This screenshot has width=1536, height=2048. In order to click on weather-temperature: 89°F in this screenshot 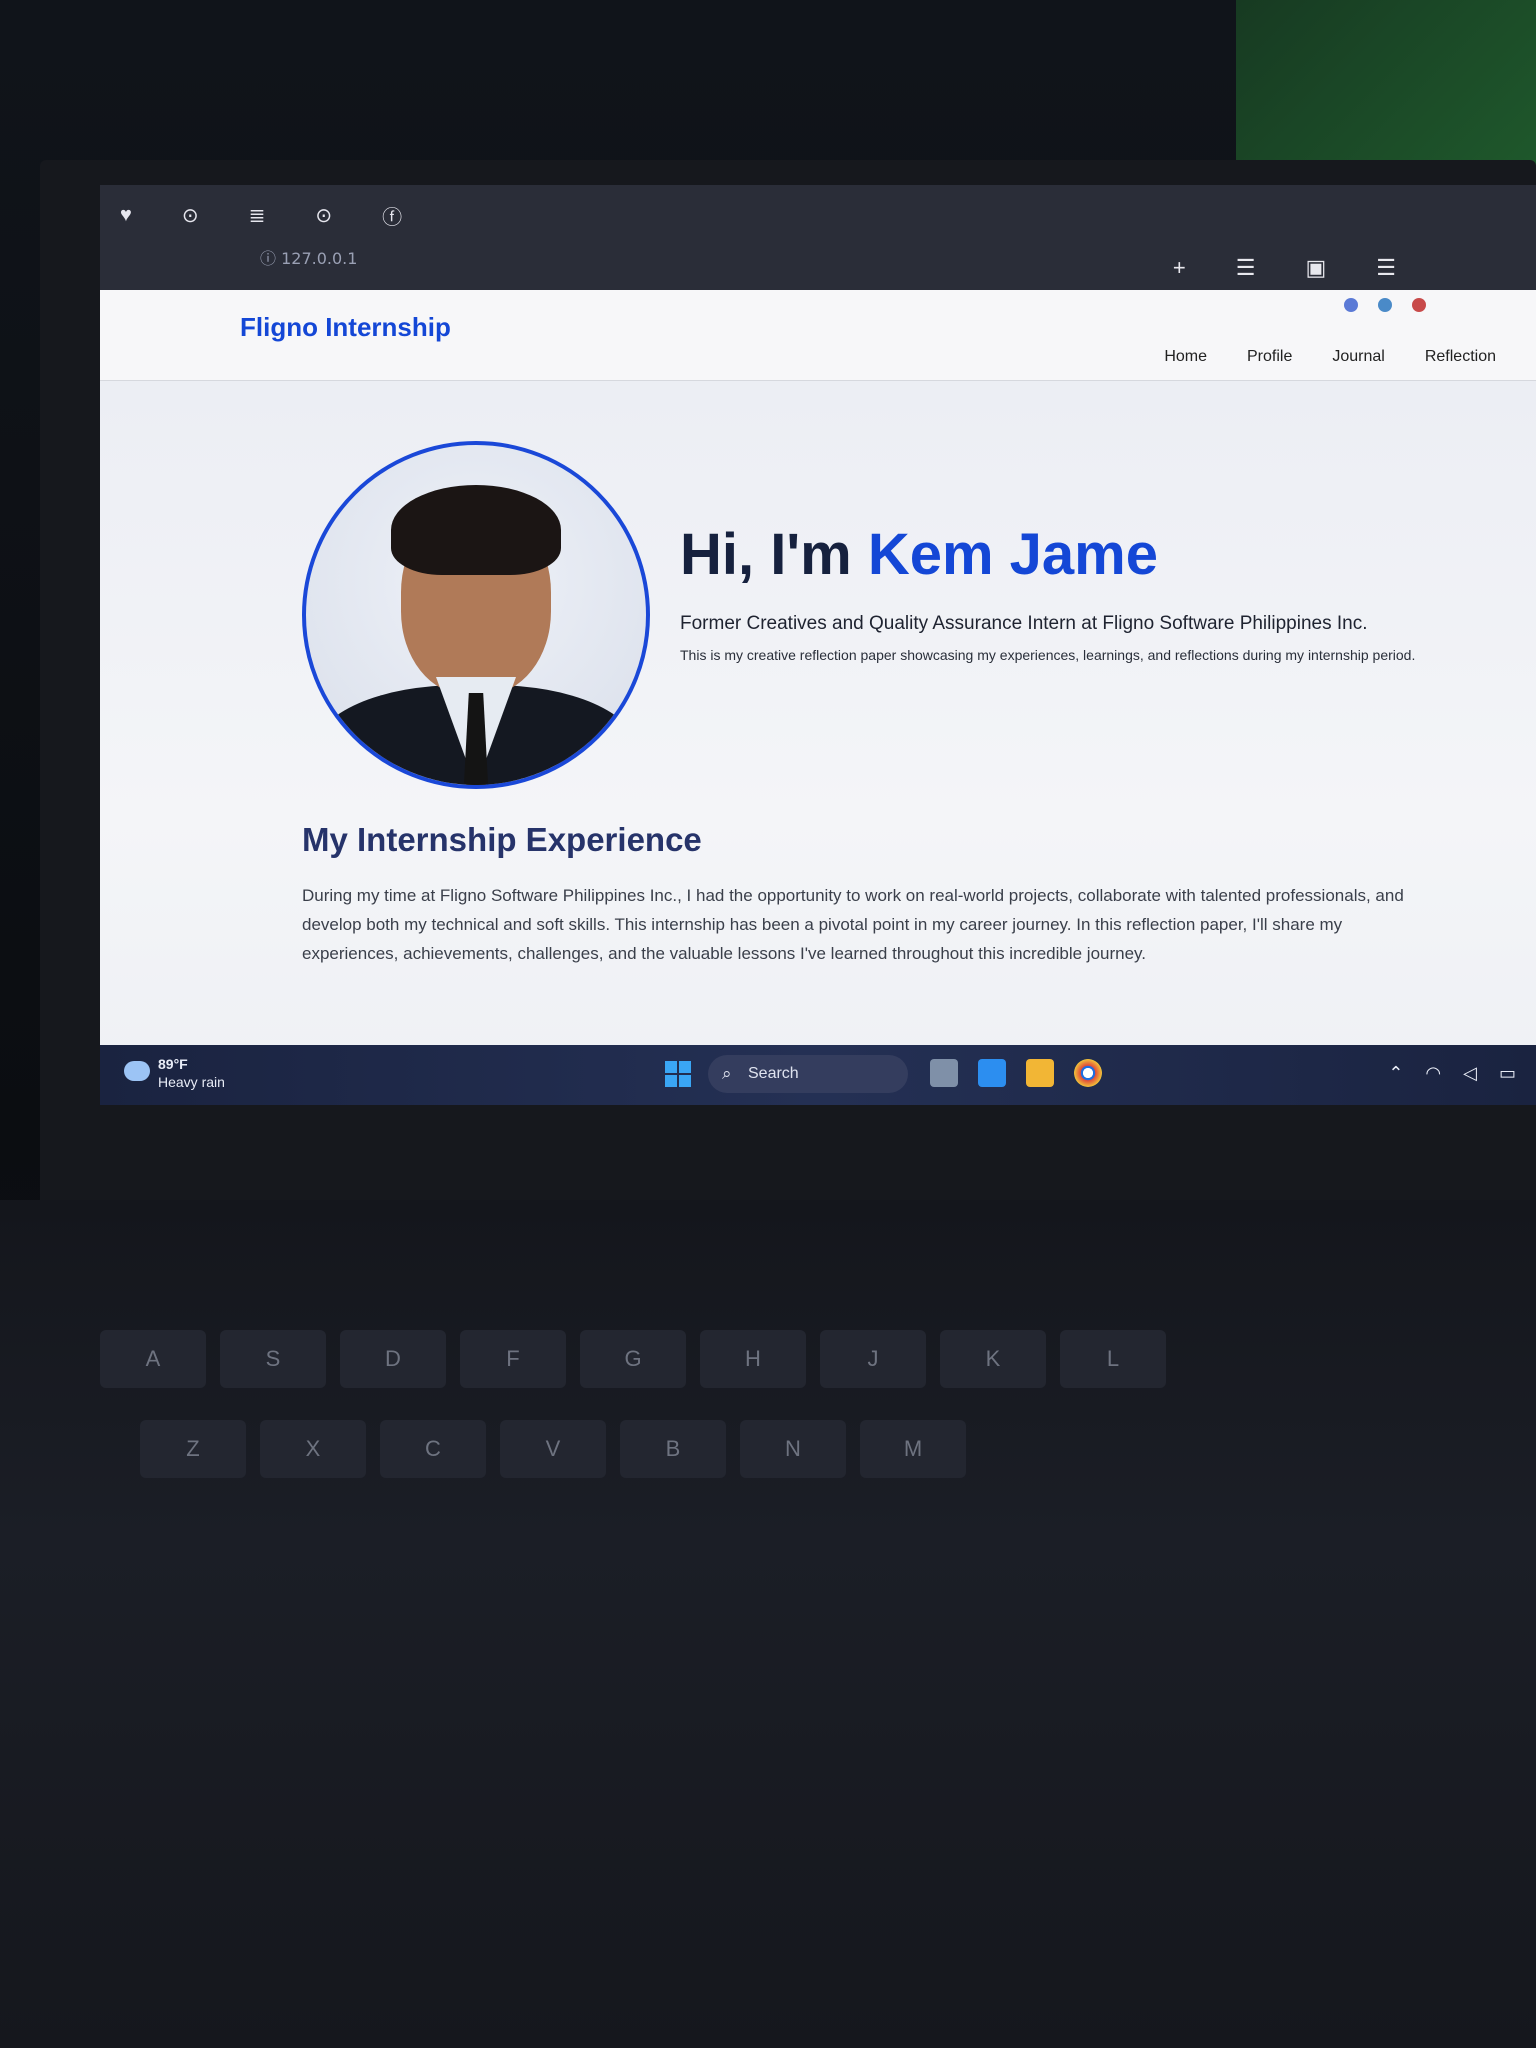, I will do `click(173, 1064)`.